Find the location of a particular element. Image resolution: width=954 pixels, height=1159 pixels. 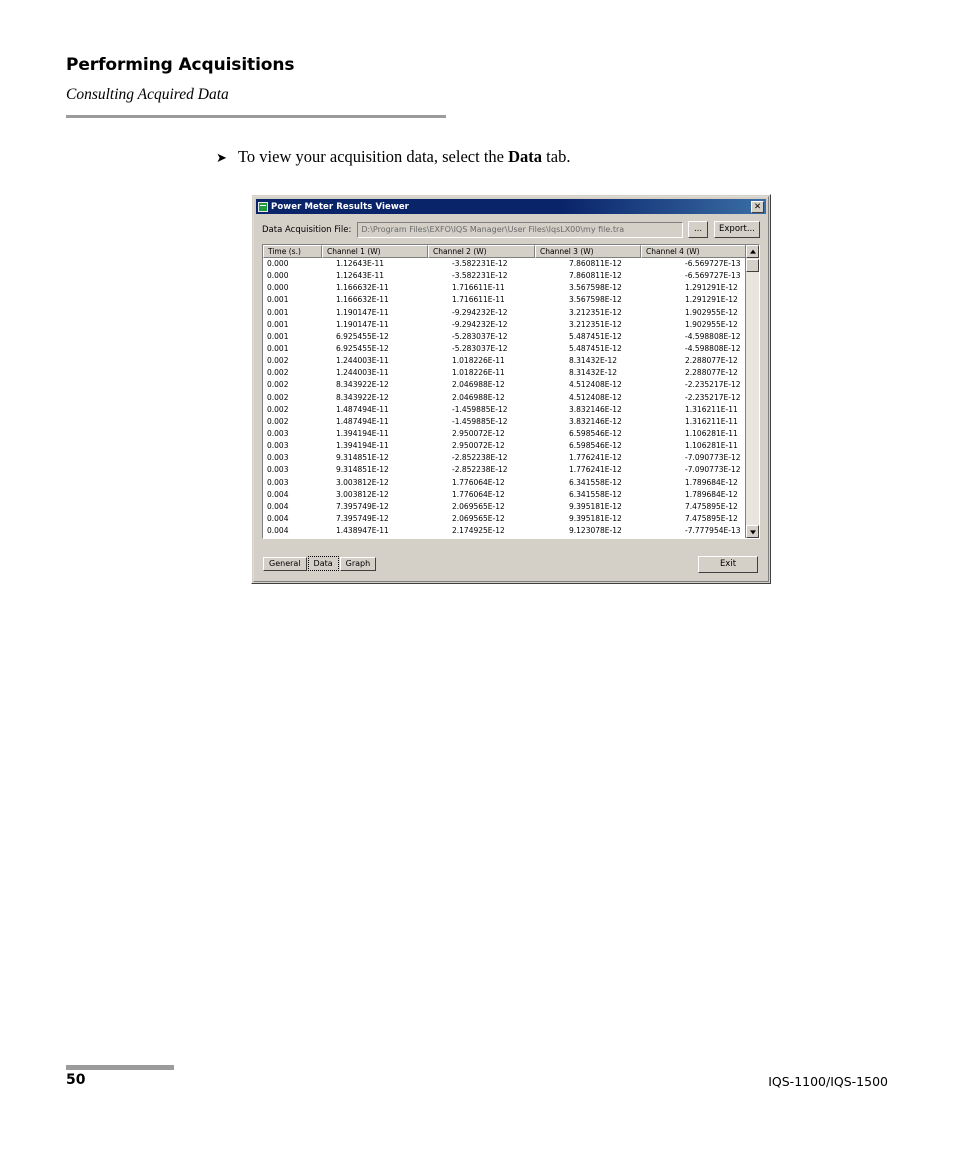

footer-divider is located at coordinates (120, 1067).